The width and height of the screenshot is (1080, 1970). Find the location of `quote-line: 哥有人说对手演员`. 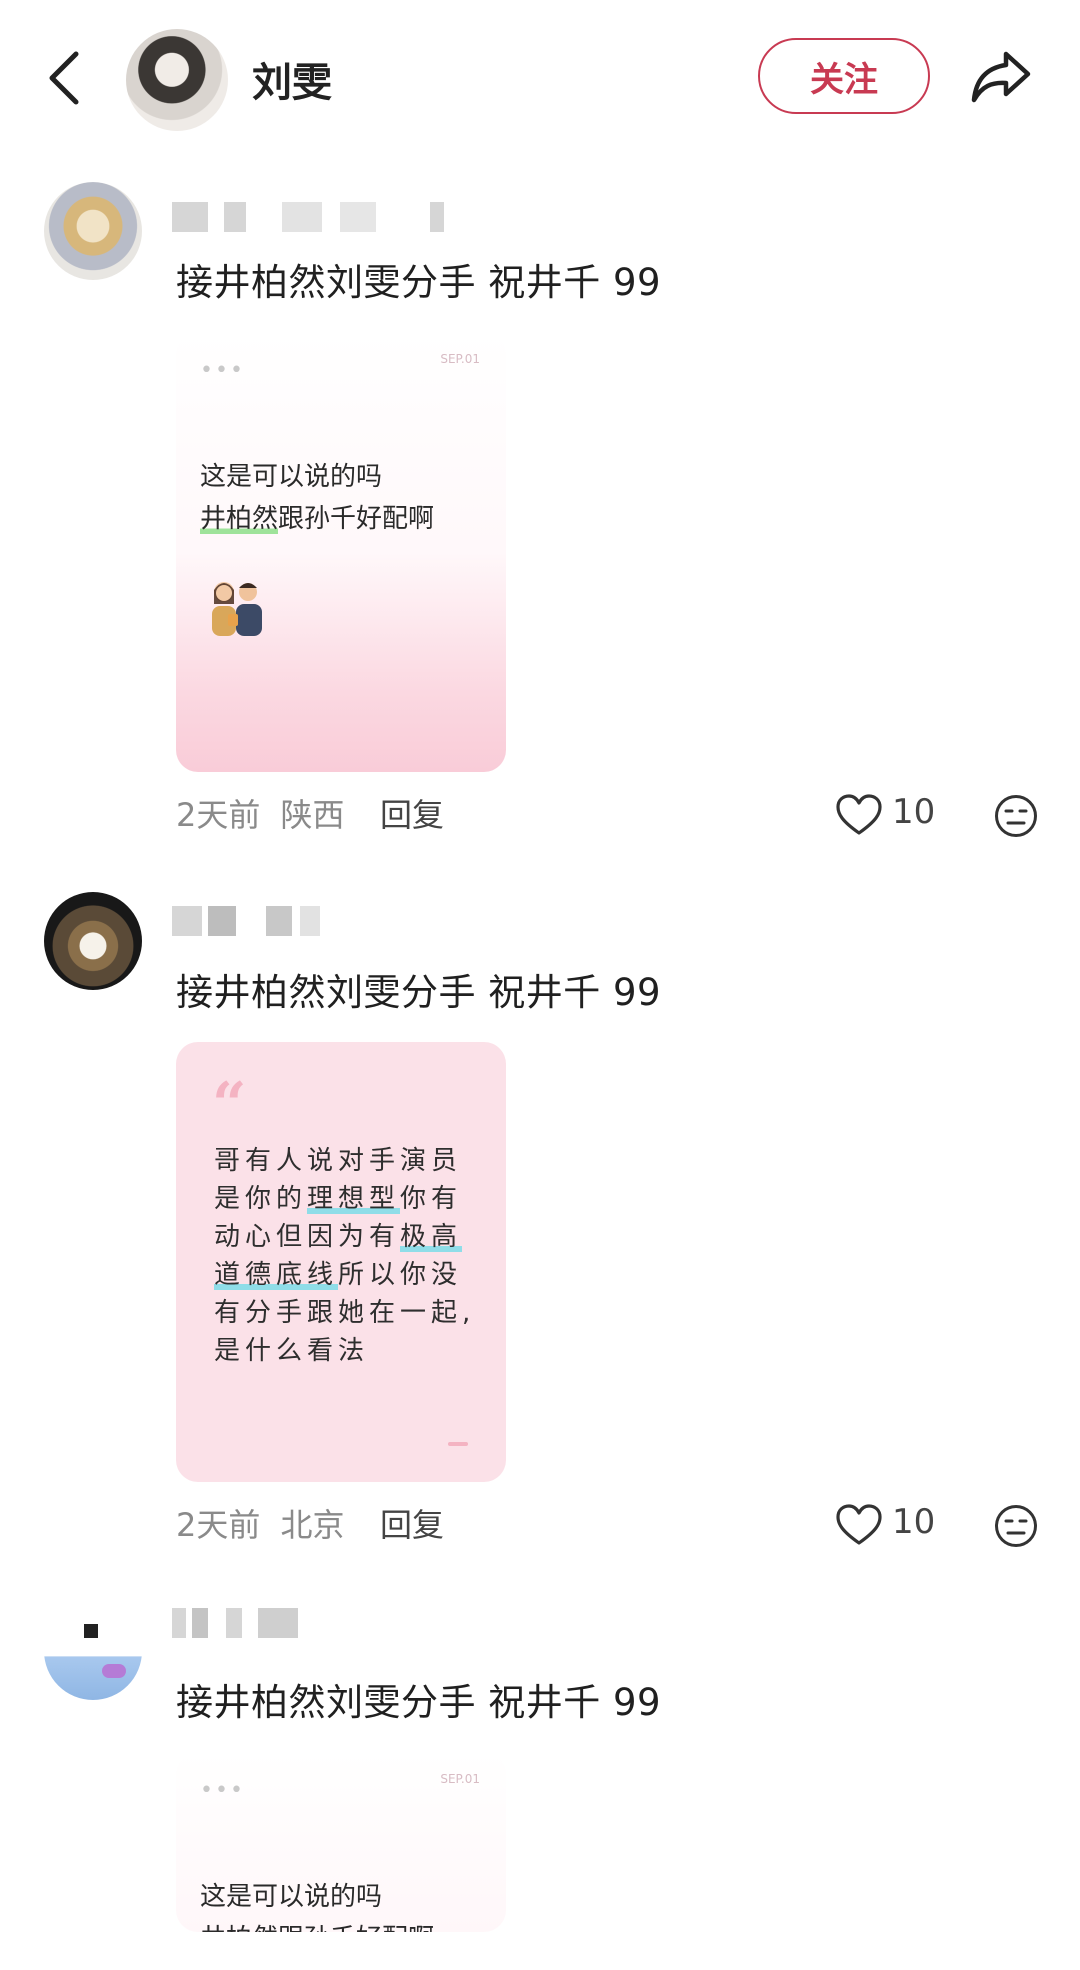

quote-line: 哥有人说对手演员 is located at coordinates (338, 1161).